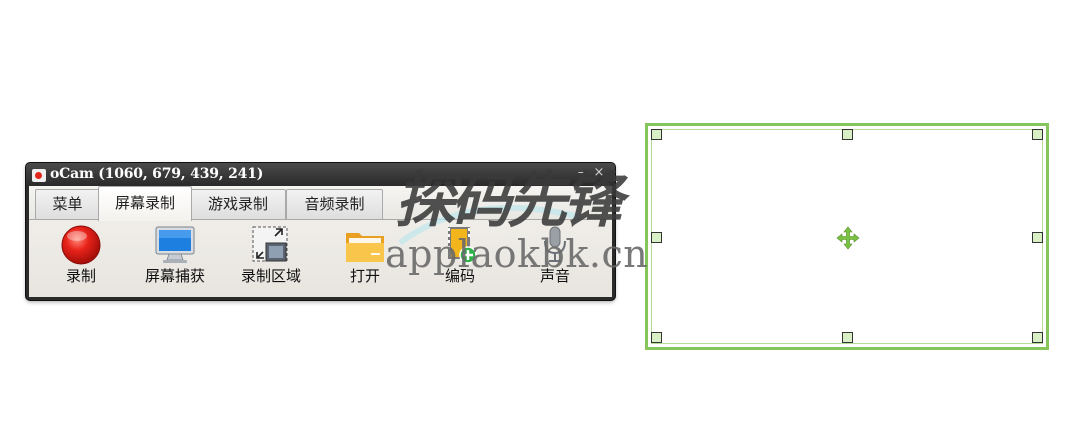 The width and height of the screenshot is (1080, 440). What do you see at coordinates (80, 276) in the screenshot?
I see `record-label: 录制` at bounding box center [80, 276].